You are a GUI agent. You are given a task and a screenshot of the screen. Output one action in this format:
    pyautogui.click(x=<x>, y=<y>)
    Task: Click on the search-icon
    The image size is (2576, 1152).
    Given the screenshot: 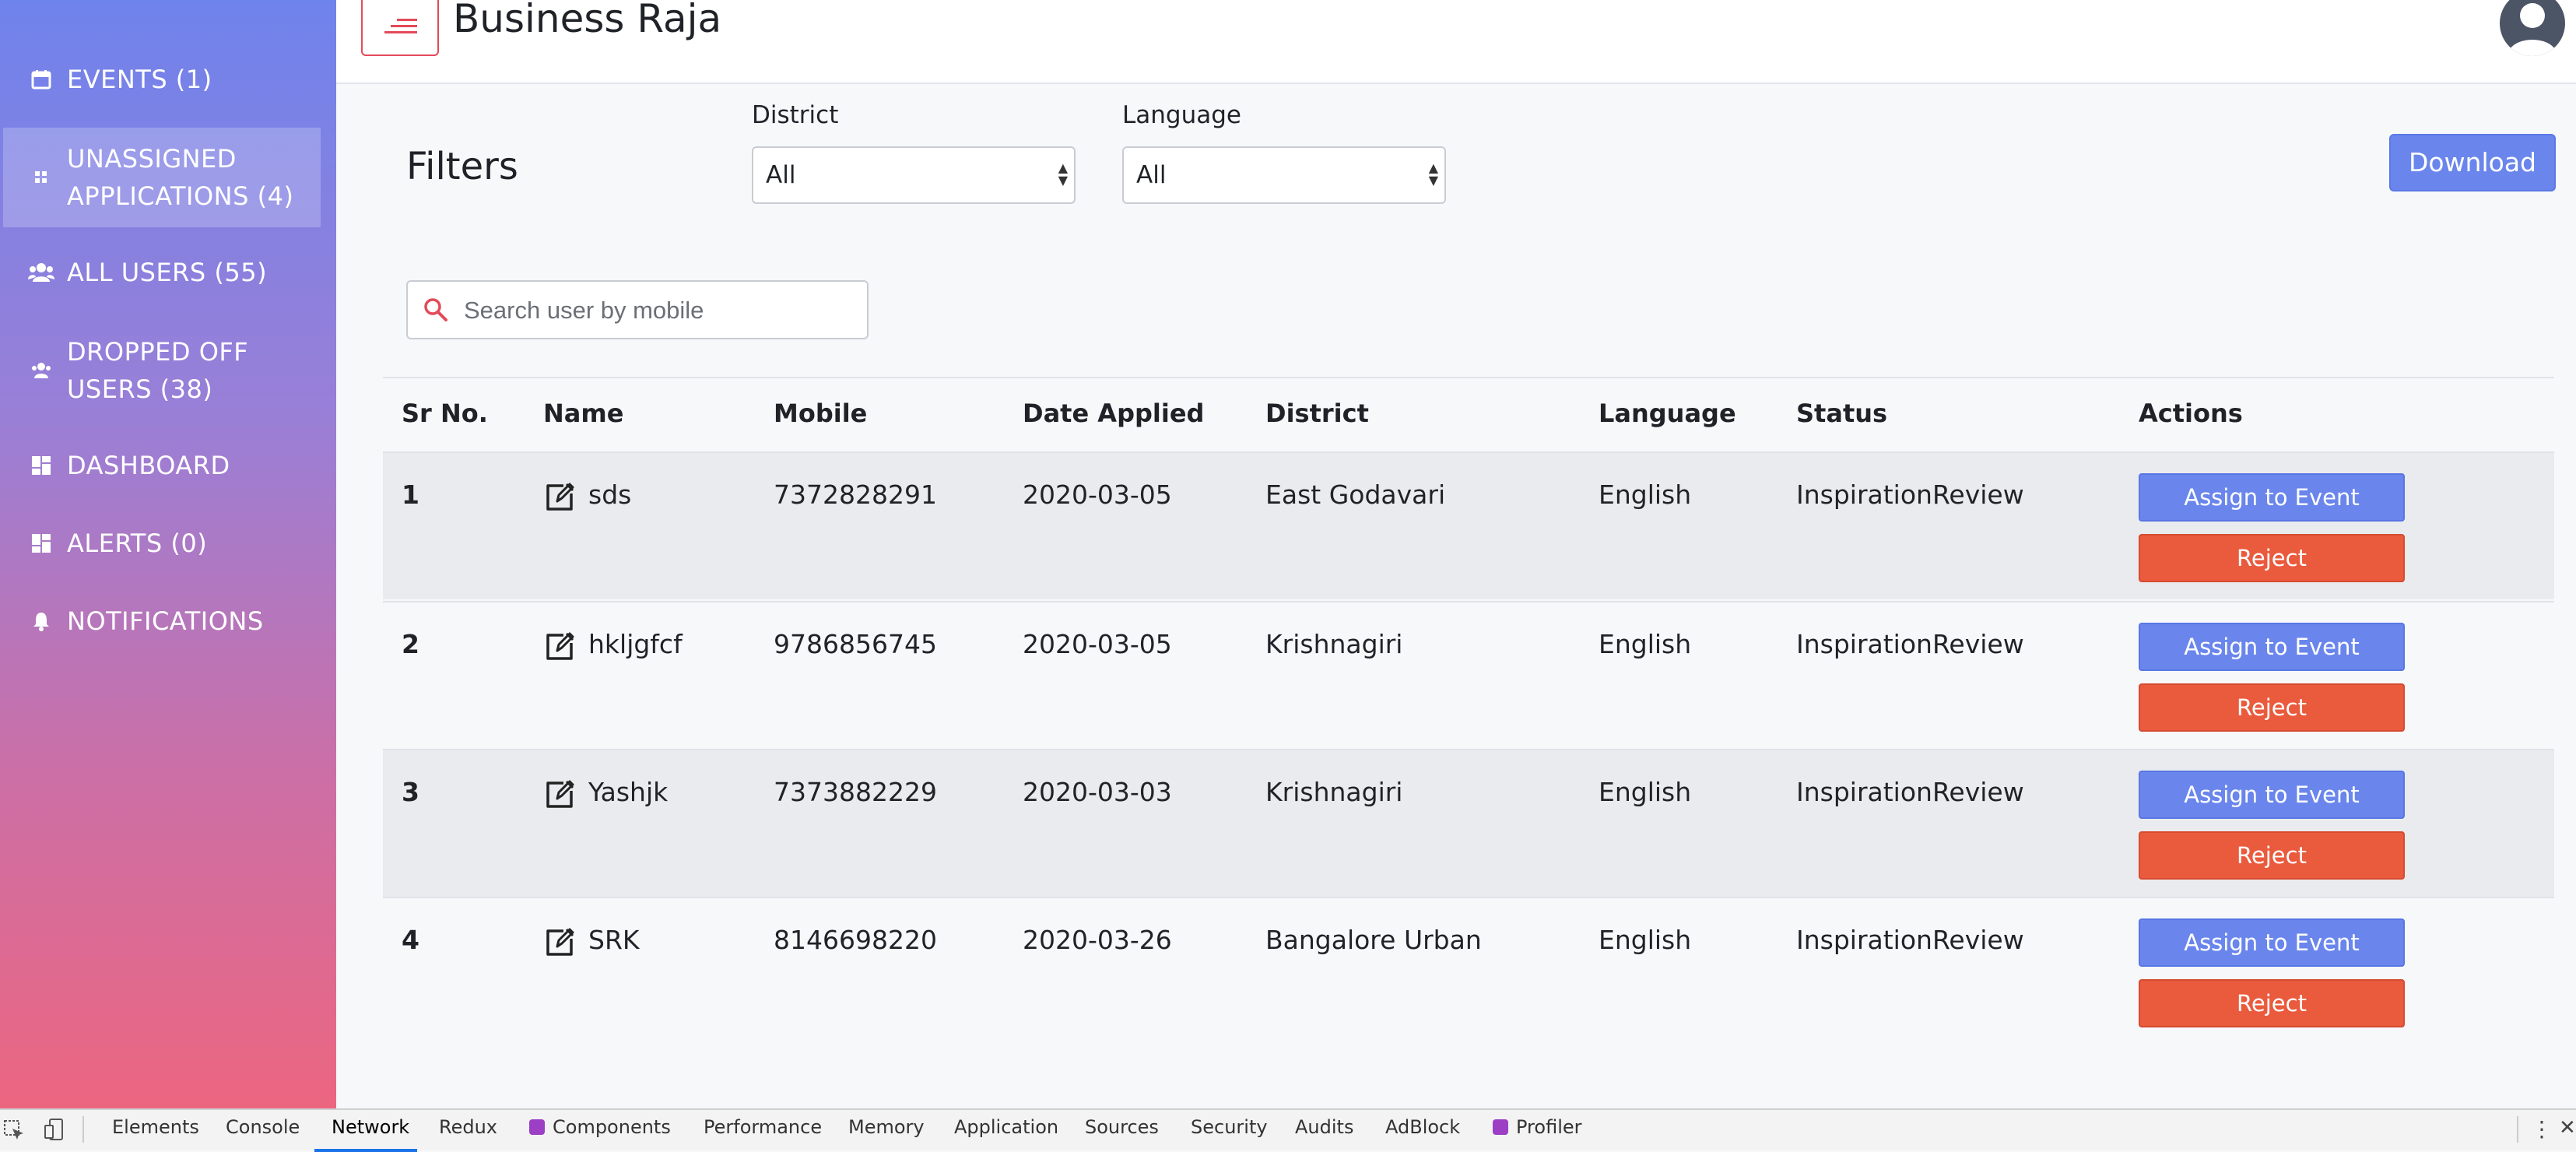 What is the action you would take?
    pyautogui.click(x=436, y=310)
    